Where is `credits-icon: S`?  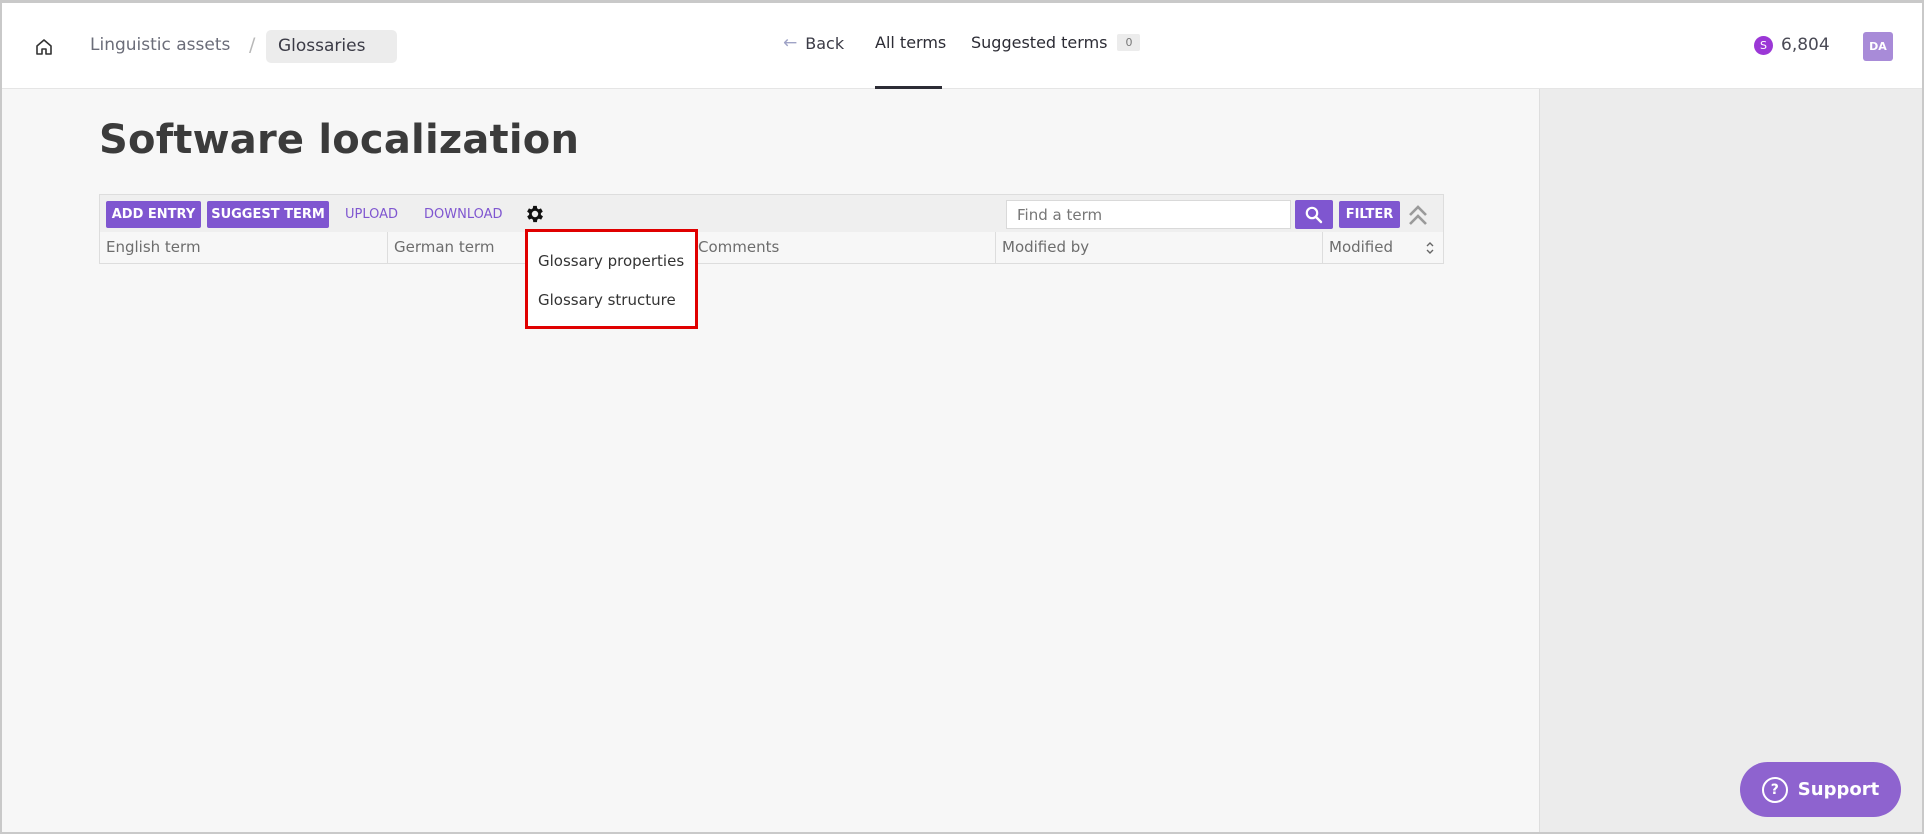 credits-icon: S is located at coordinates (1763, 45).